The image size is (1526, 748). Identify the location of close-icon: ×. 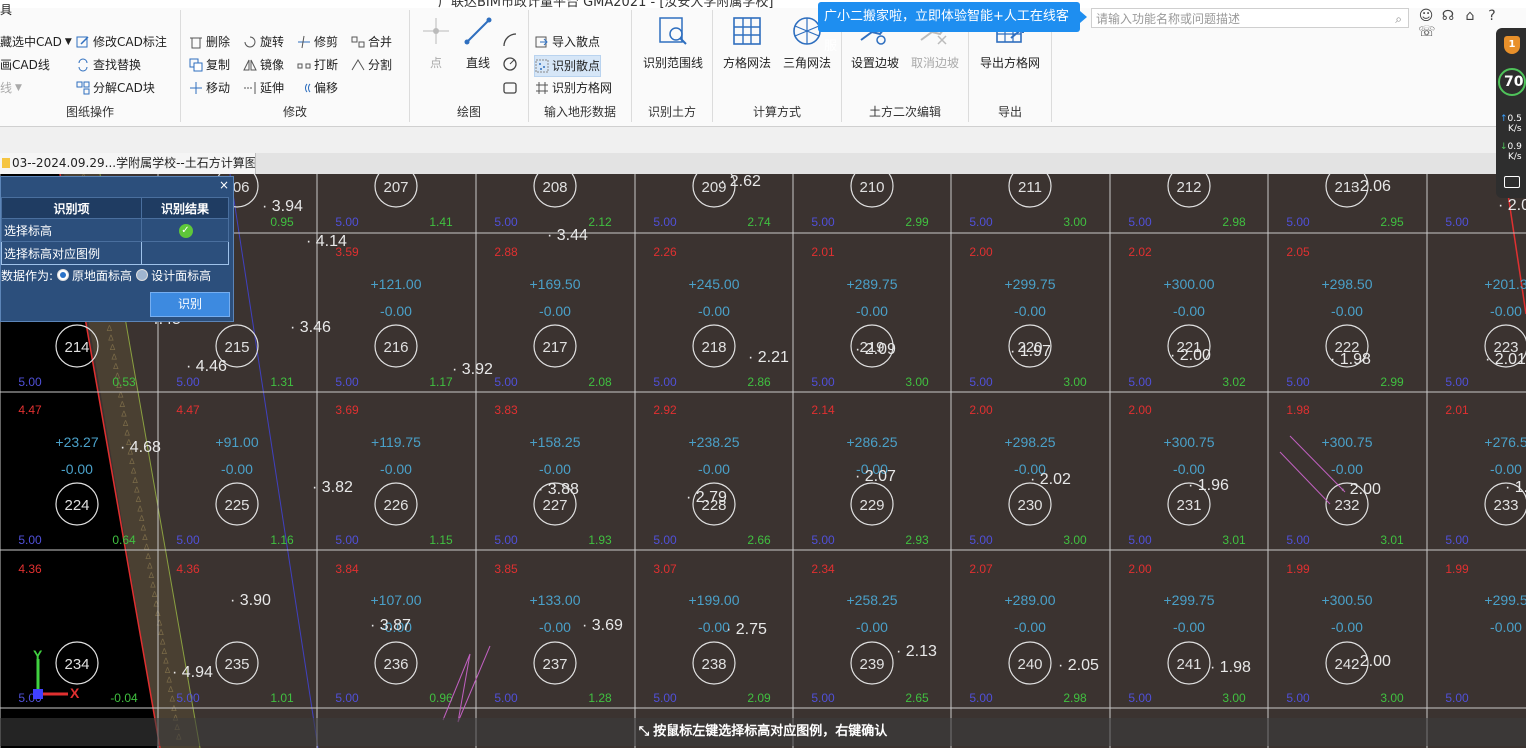
(224, 185).